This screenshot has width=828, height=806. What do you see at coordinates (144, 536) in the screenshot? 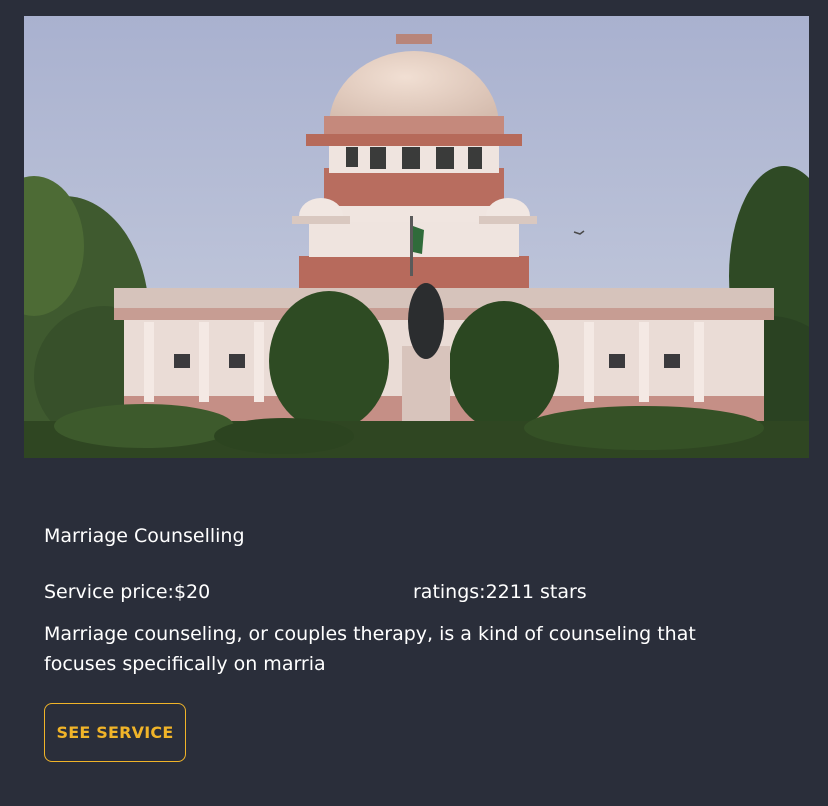
I see `service-title: Marriage Counselling` at bounding box center [144, 536].